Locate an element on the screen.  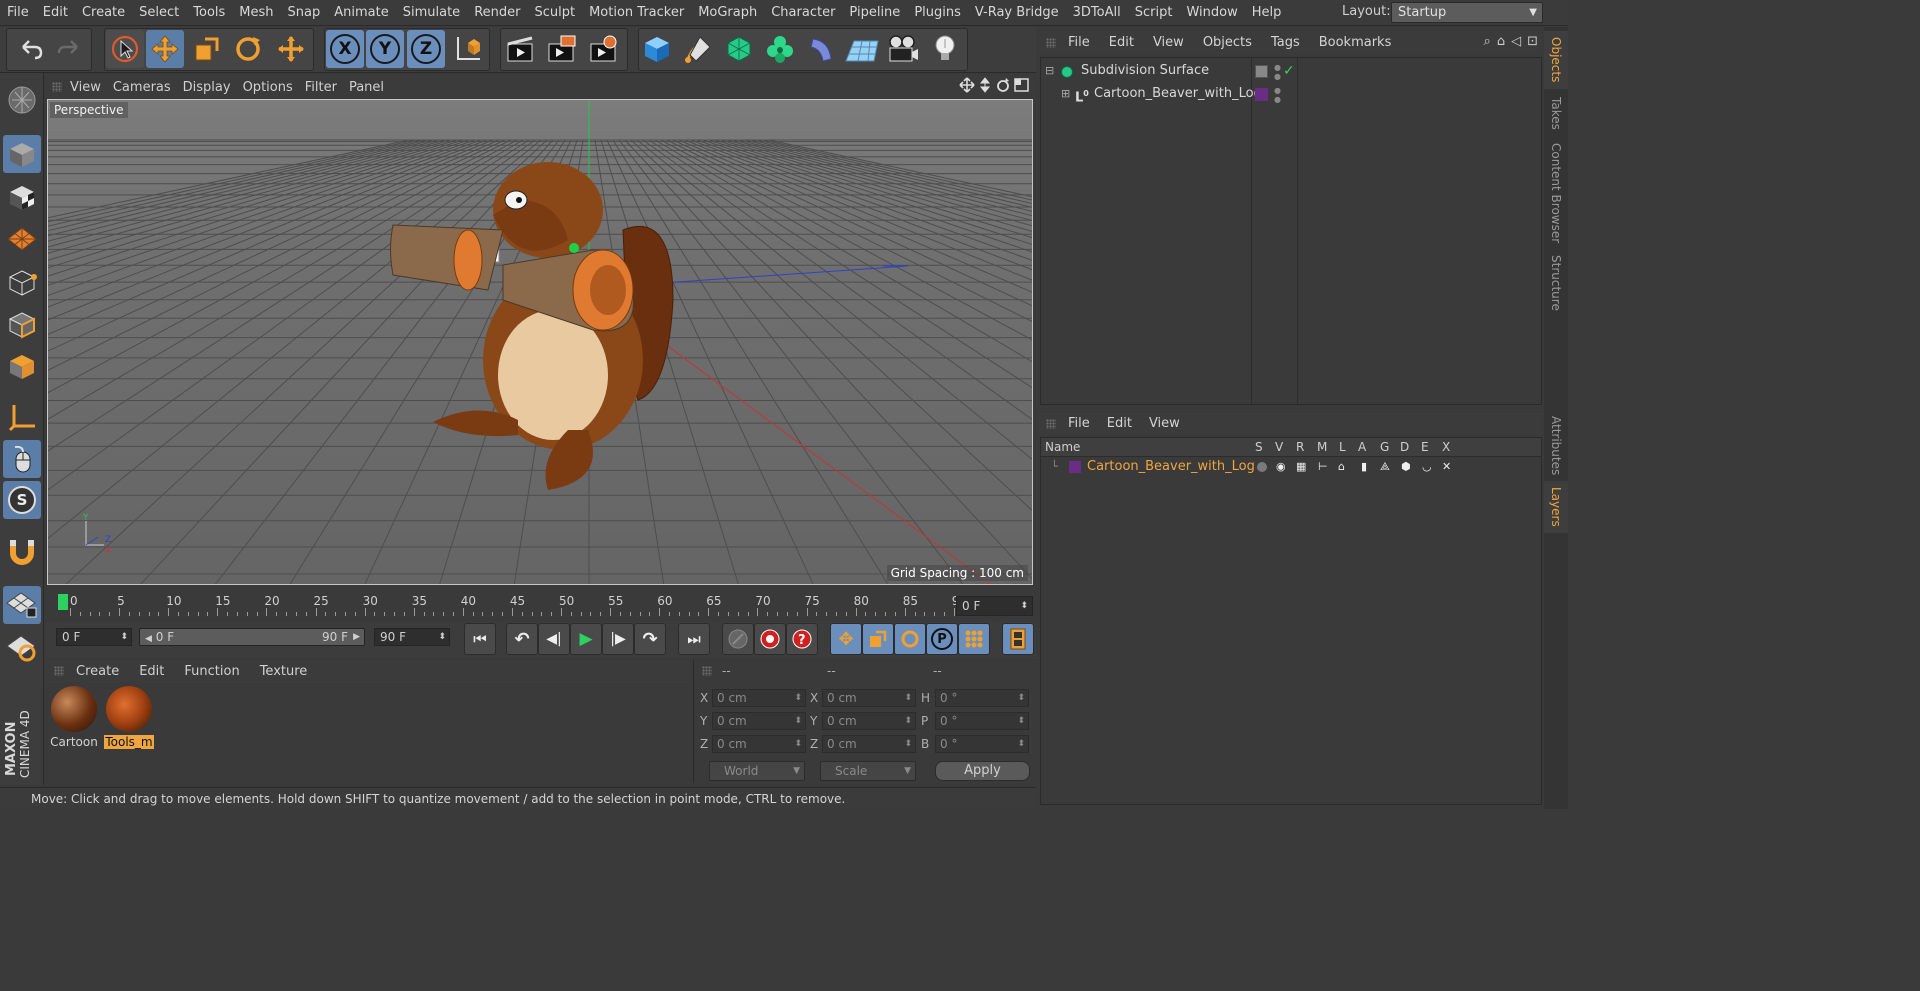
timeline-window-button is located at coordinates (1018, 639).